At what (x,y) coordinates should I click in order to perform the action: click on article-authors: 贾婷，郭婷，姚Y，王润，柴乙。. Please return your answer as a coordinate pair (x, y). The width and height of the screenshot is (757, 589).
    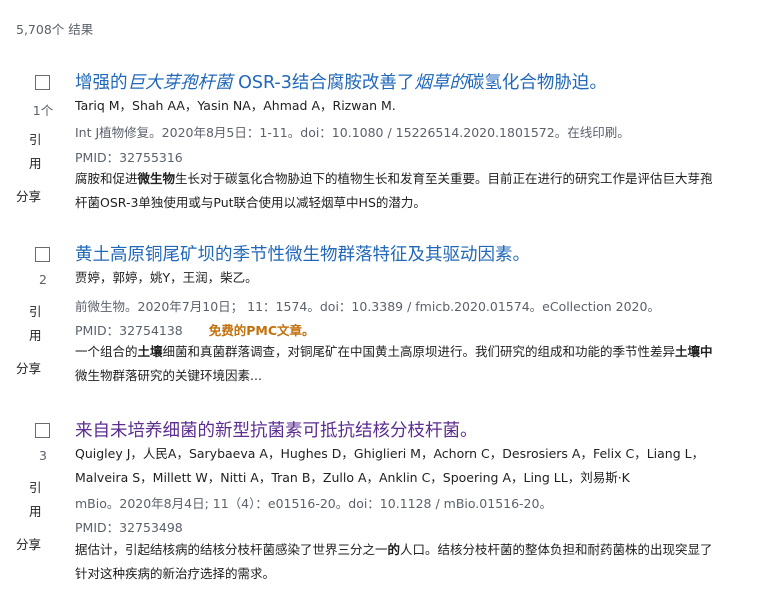
    Looking at the image, I should click on (166, 277).